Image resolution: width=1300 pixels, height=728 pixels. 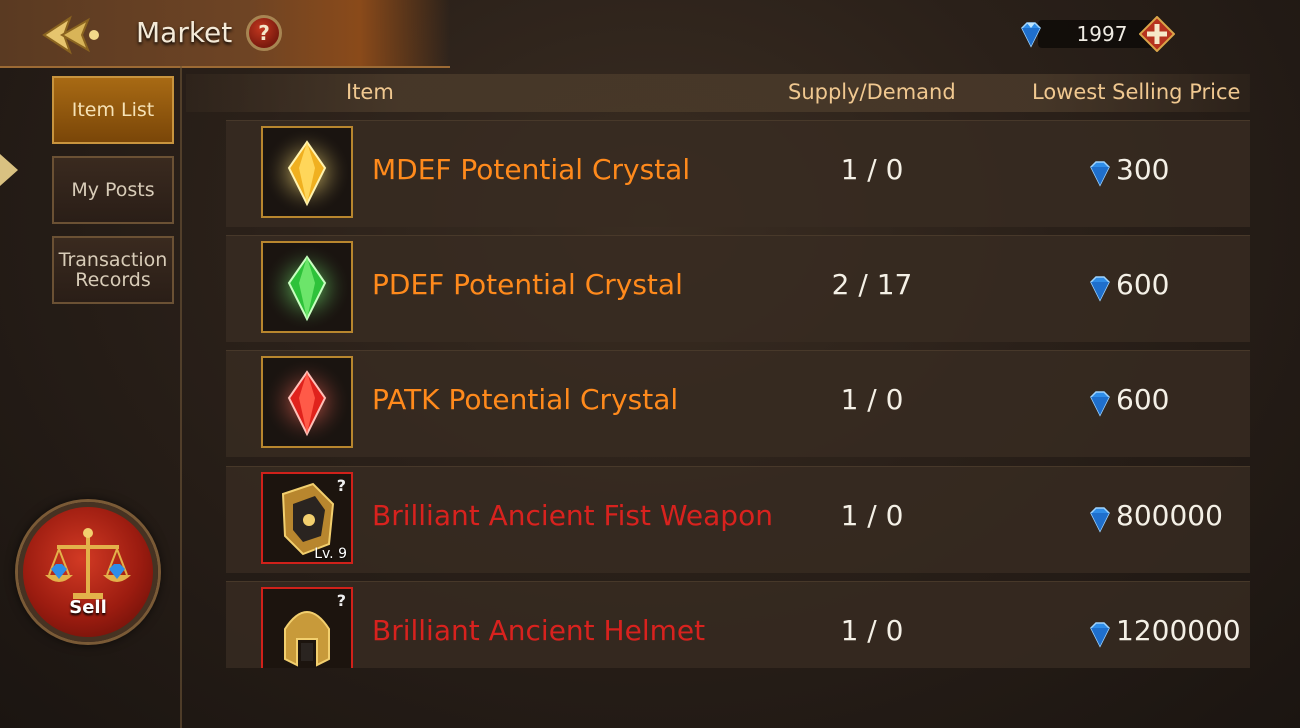 I want to click on sell-label: Sell, so click(x=88, y=607).